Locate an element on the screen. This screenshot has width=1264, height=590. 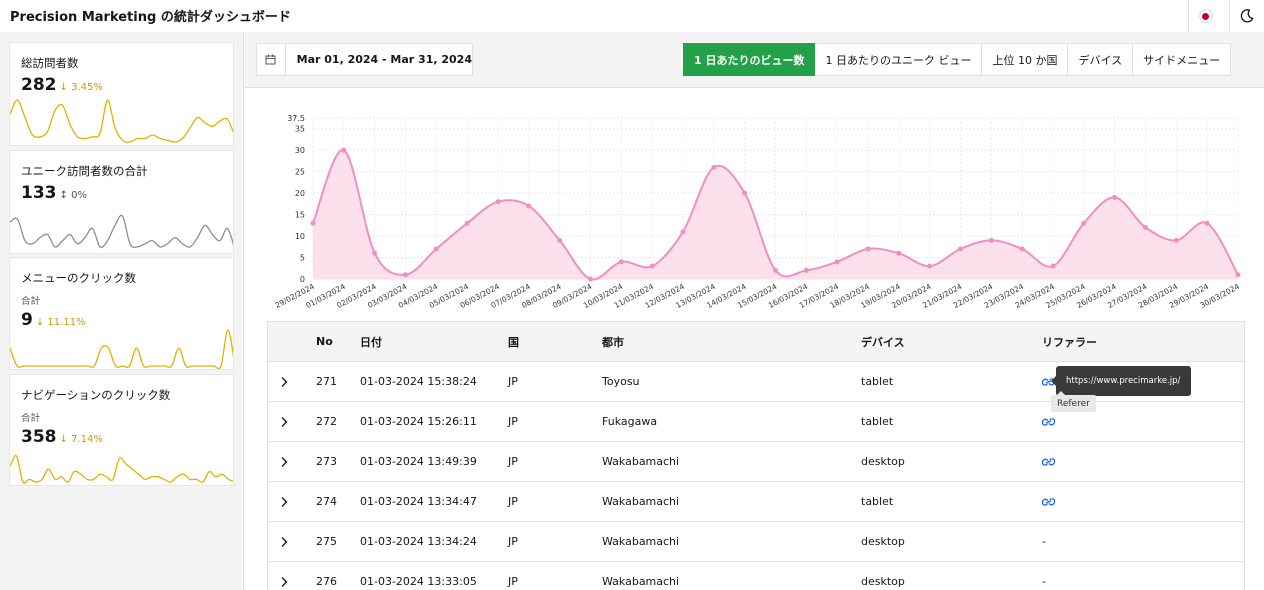
referrer-url-tooltip: https://www.precimarke.jp/ is located at coordinates (1121, 381).